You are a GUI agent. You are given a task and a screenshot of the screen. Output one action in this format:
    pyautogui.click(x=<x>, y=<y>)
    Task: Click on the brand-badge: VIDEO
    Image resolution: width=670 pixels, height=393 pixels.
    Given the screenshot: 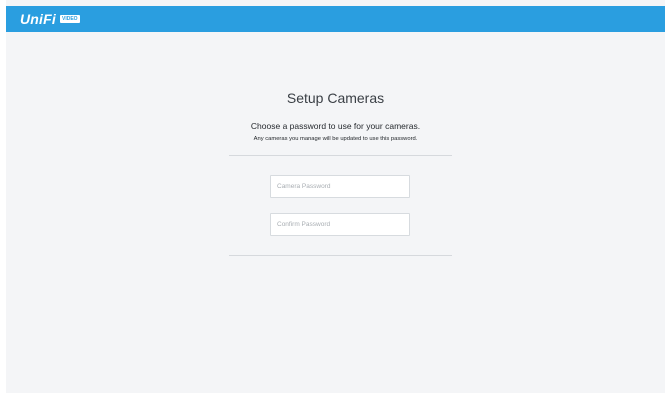 What is the action you would take?
    pyautogui.click(x=70, y=19)
    